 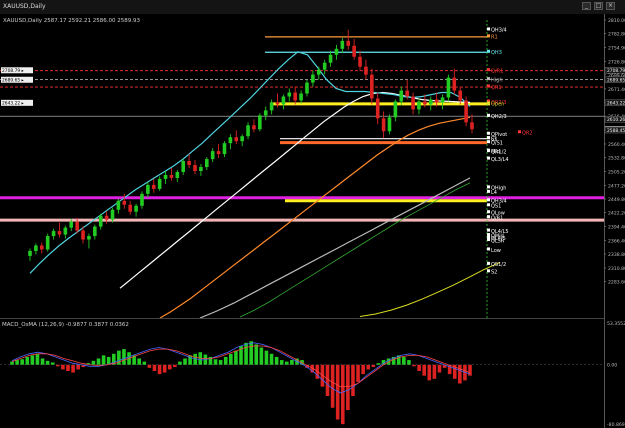 I want to click on level-label: QS1, so click(x=496, y=207).